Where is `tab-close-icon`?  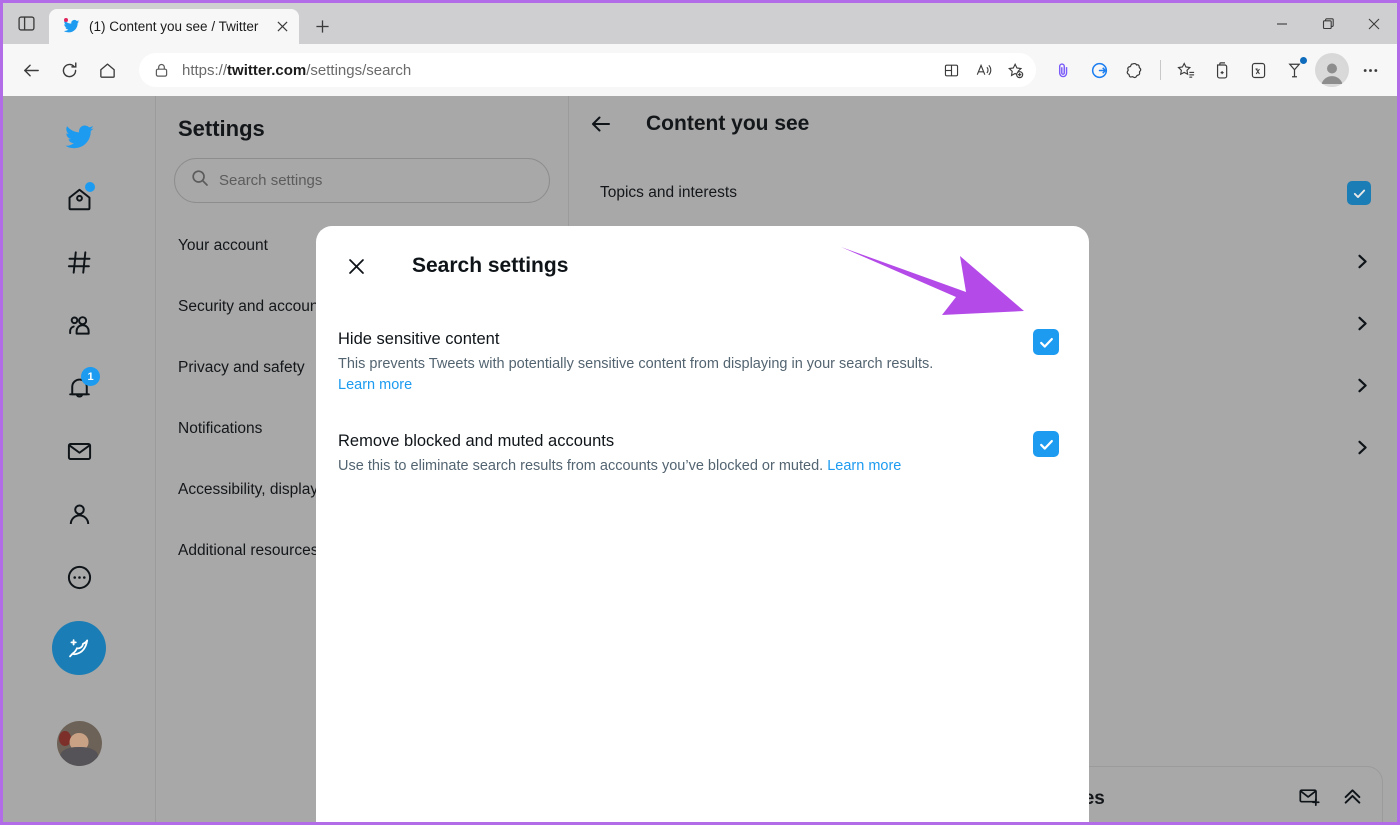 tab-close-icon is located at coordinates (282, 27).